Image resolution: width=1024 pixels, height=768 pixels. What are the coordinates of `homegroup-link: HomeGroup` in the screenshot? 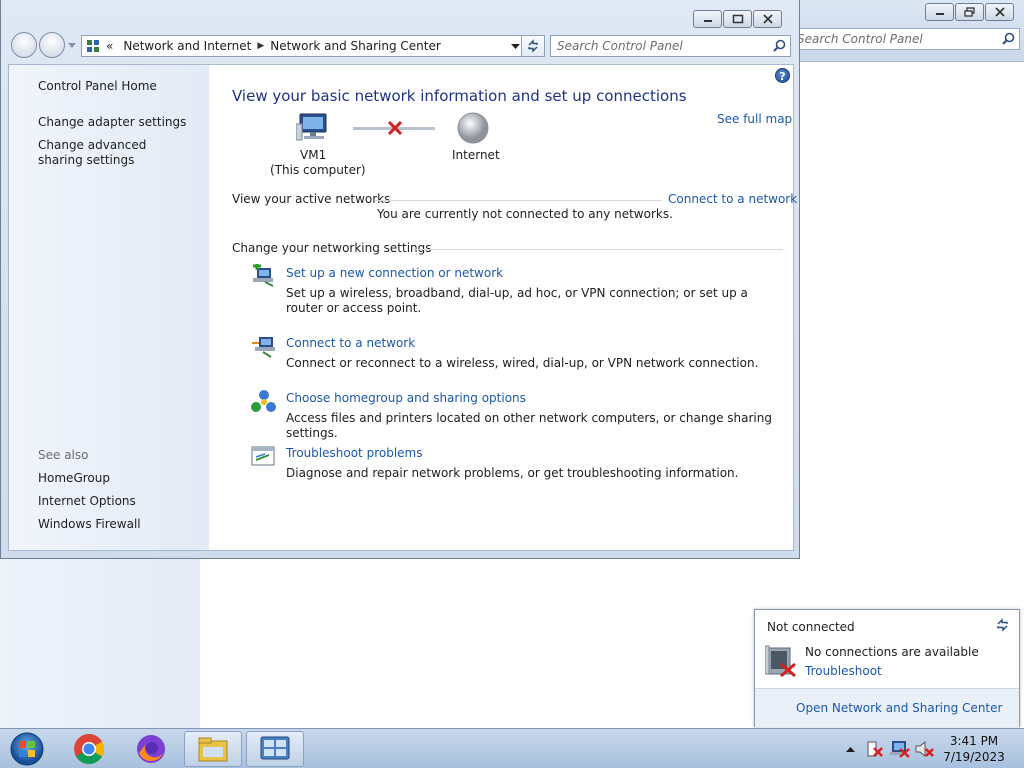 It's located at (74, 478).